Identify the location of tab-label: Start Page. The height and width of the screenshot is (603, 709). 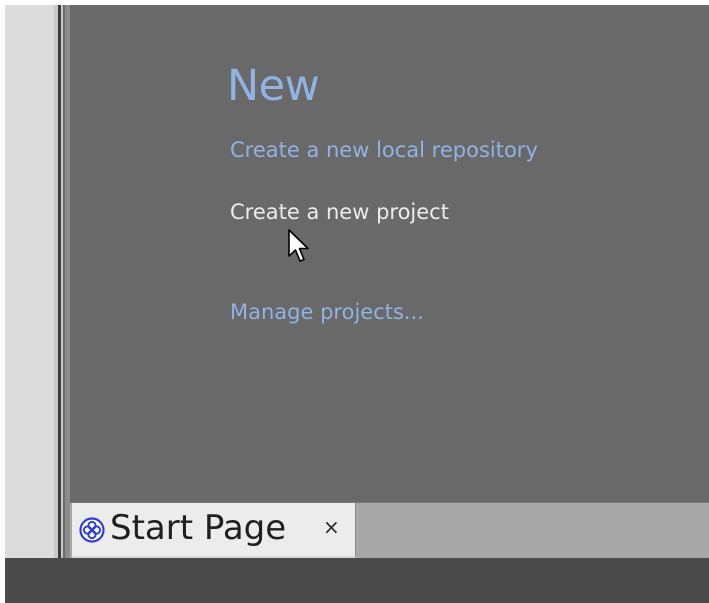
(198, 528).